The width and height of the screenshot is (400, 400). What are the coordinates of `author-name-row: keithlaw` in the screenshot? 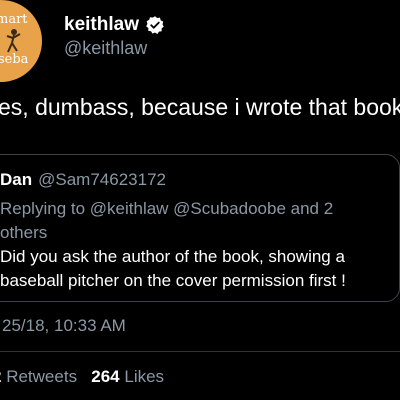 It's located at (114, 25).